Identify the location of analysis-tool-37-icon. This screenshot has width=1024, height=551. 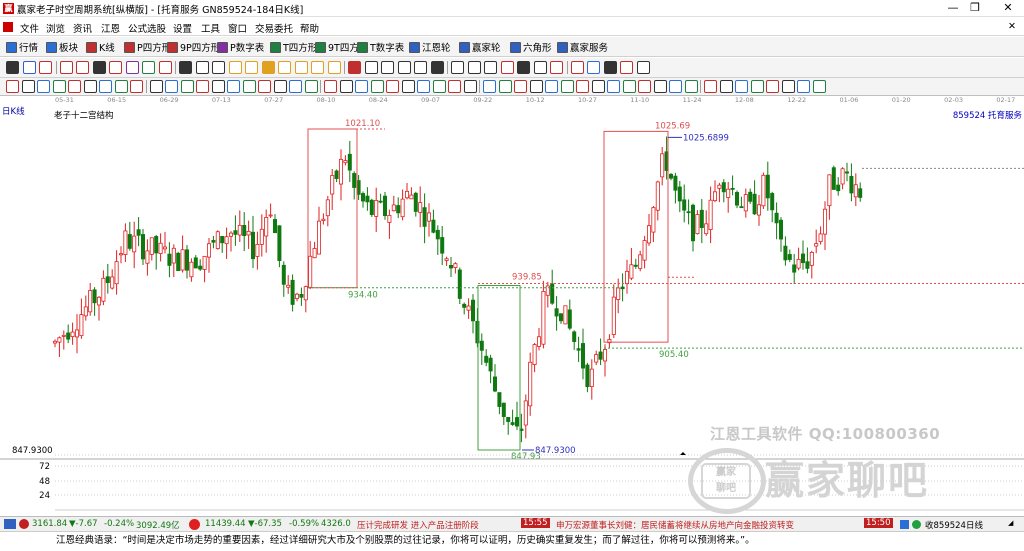
(598, 86).